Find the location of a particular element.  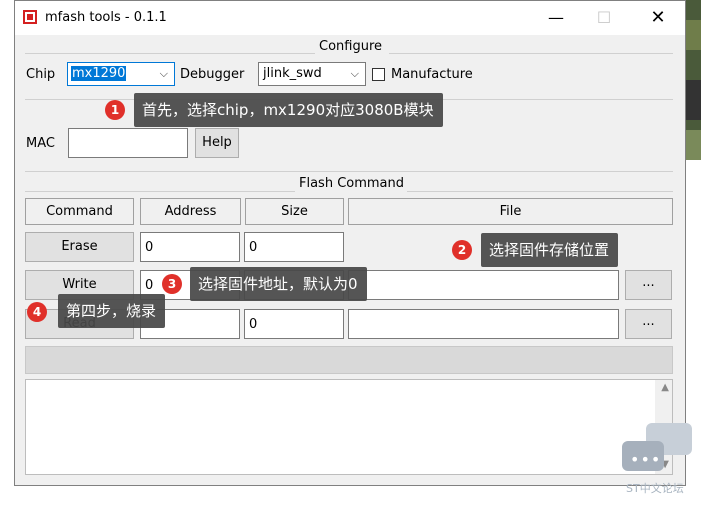

erase-address-input: 0 is located at coordinates (190, 247).